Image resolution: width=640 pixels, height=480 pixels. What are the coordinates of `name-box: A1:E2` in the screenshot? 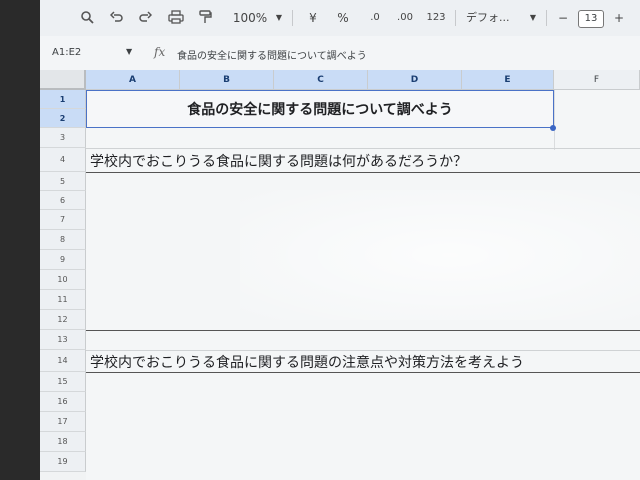 It's located at (66, 52).